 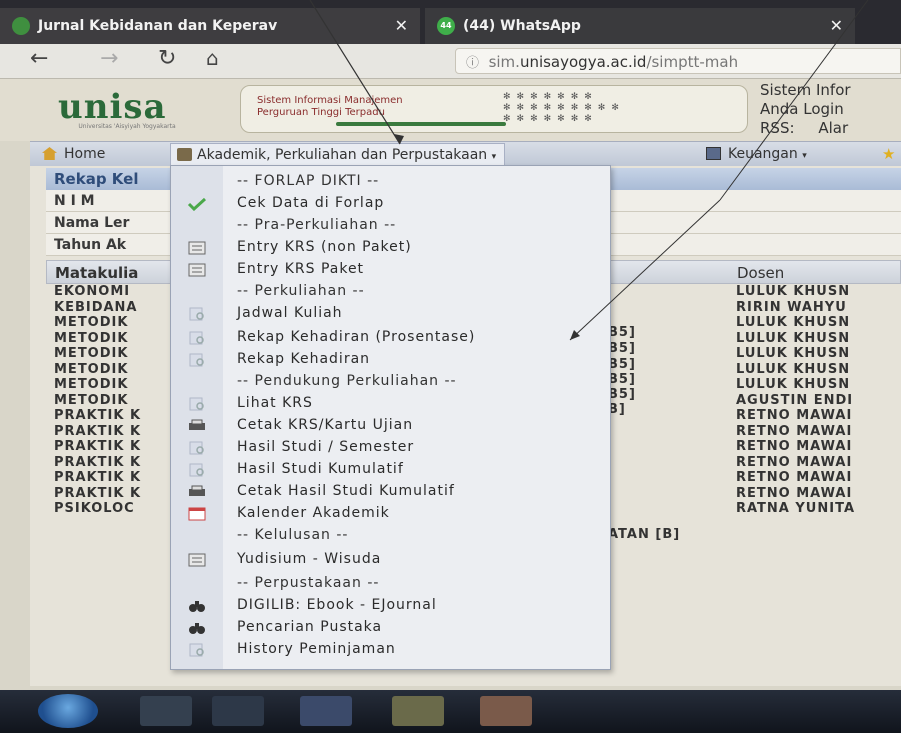 What do you see at coordinates (197, 204) in the screenshot?
I see `check-icon` at bounding box center [197, 204].